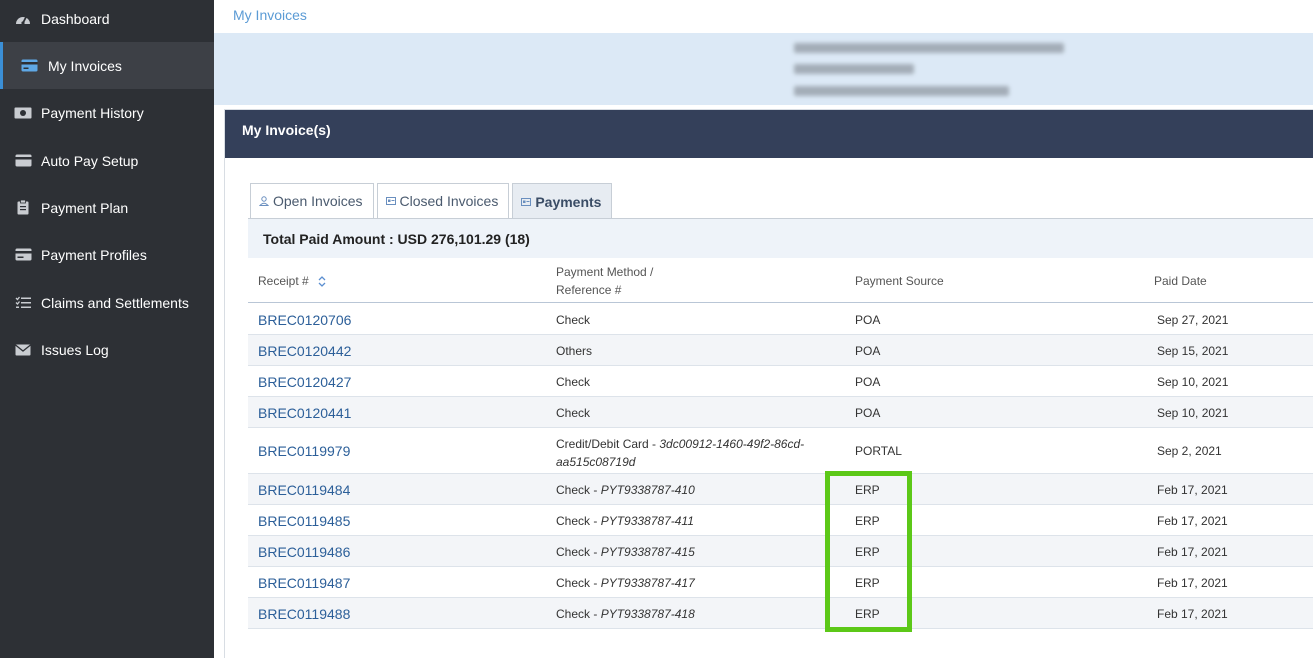 The image size is (1313, 658). What do you see at coordinates (596, 462) in the screenshot?
I see `payment-reference: aa515c08719d` at bounding box center [596, 462].